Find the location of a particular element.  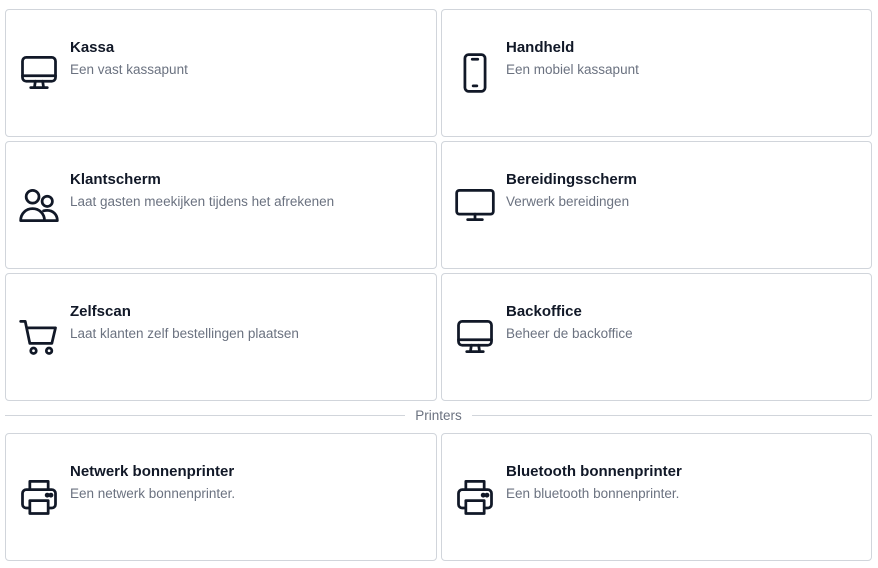

device-title: Bereidingsscherm is located at coordinates (571, 179).